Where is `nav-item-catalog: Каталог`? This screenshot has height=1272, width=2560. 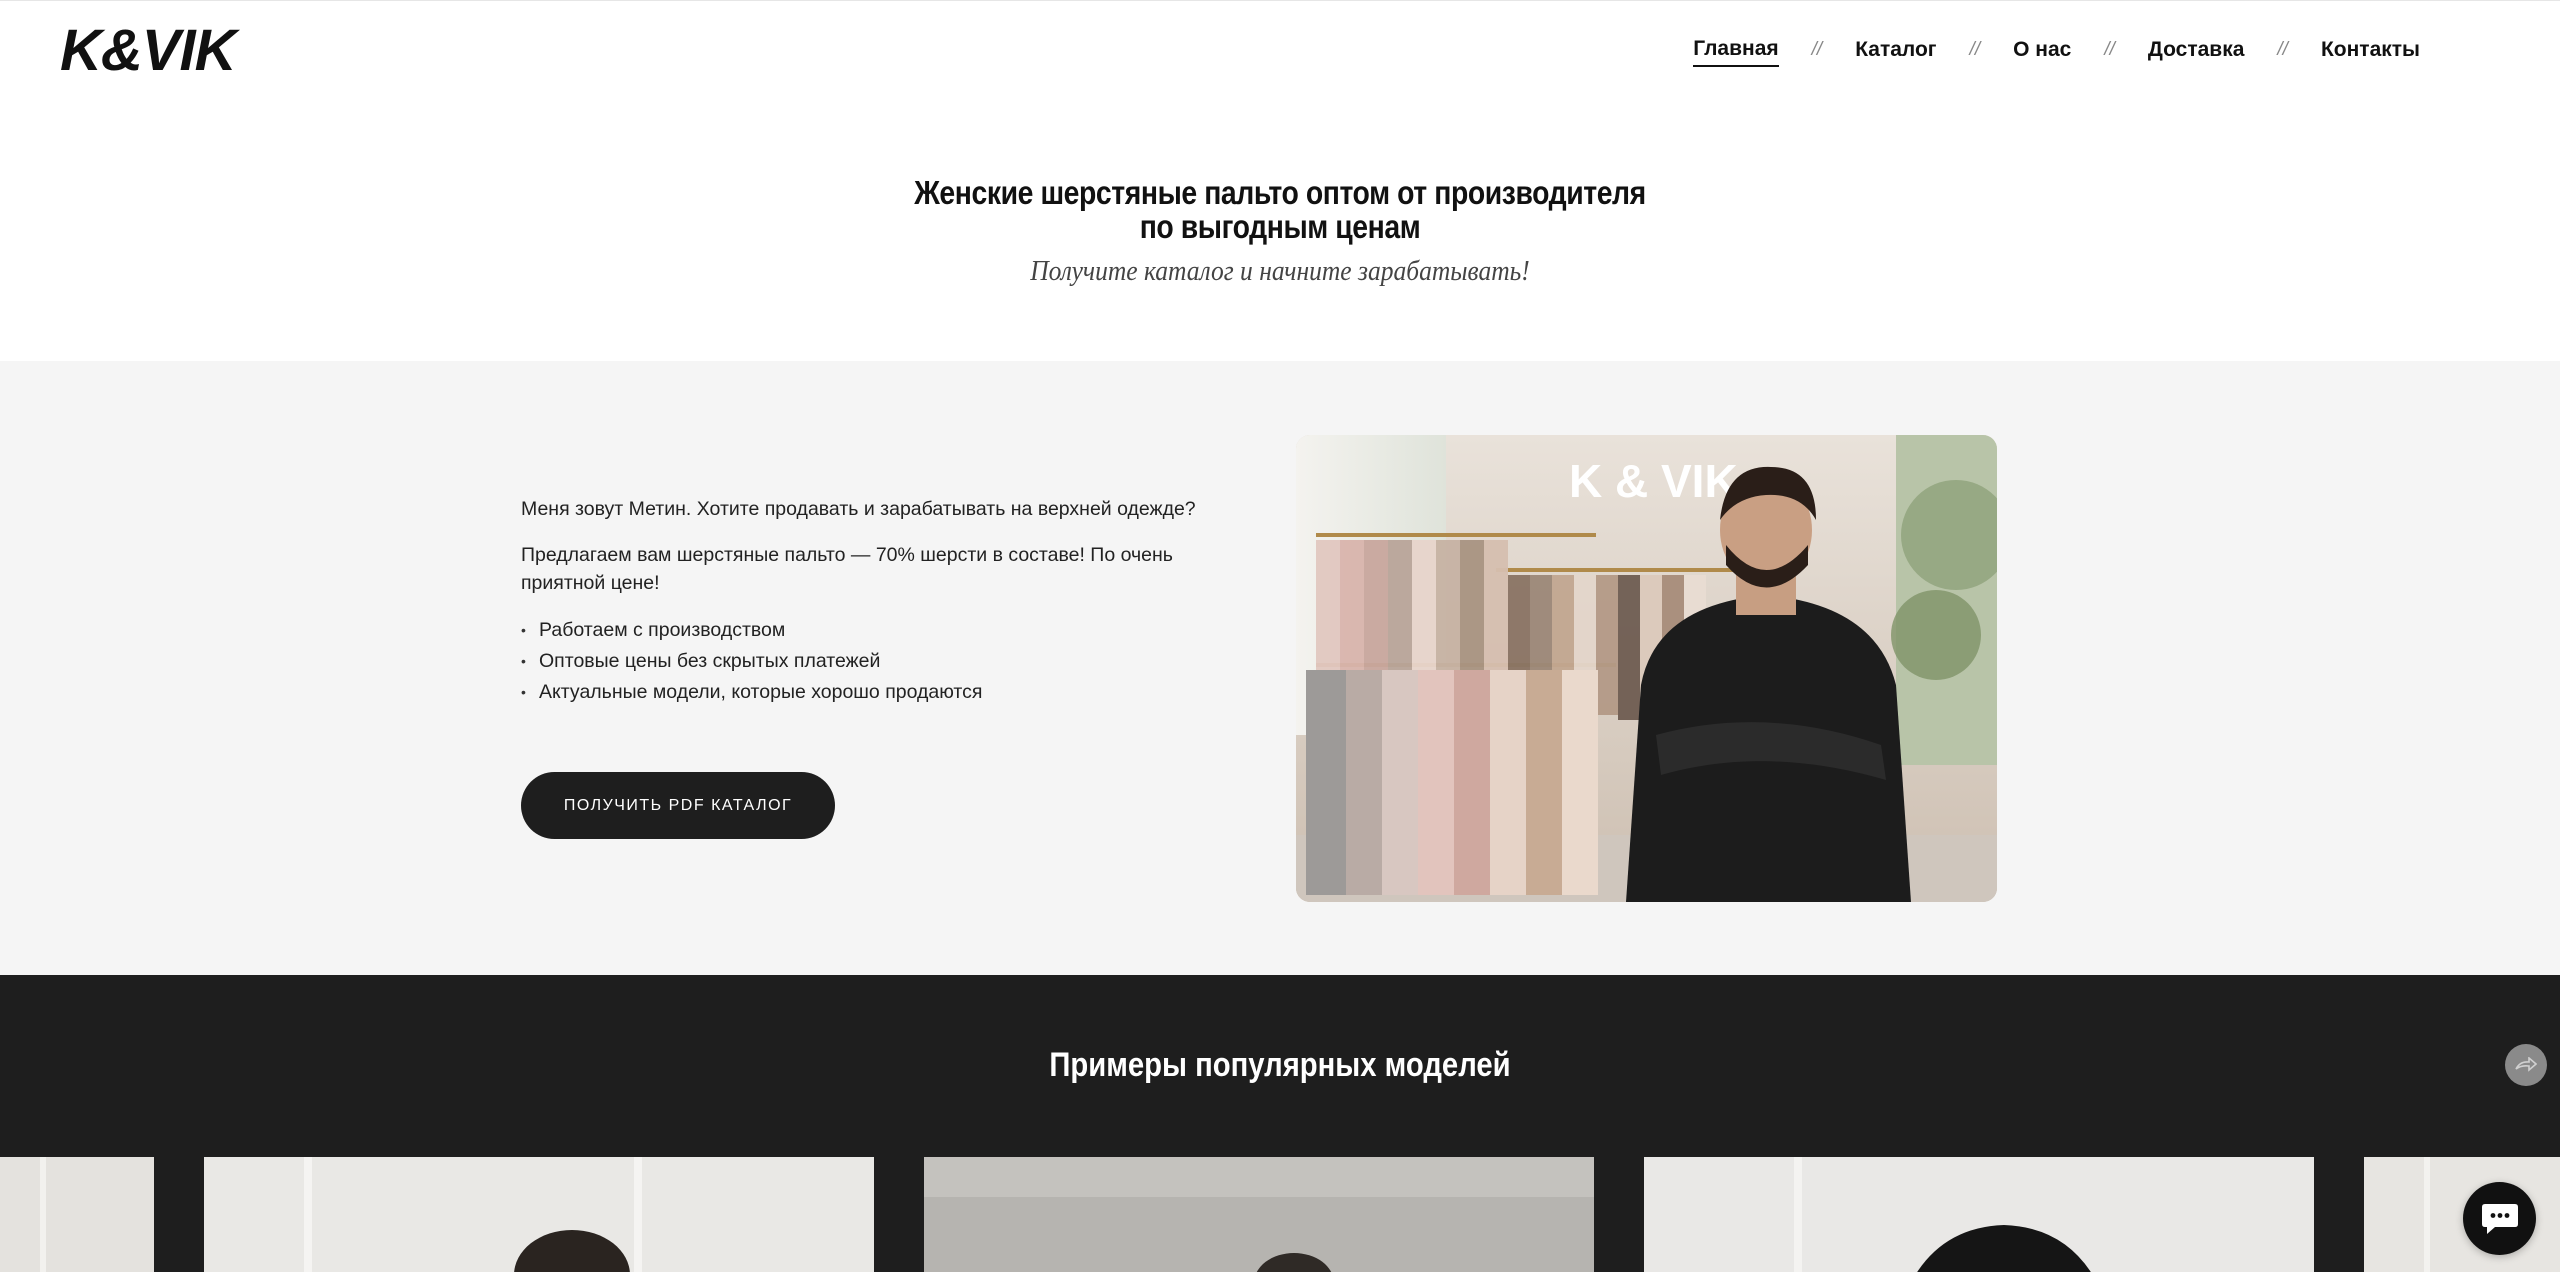
nav-item-catalog: Каталог is located at coordinates (1895, 52).